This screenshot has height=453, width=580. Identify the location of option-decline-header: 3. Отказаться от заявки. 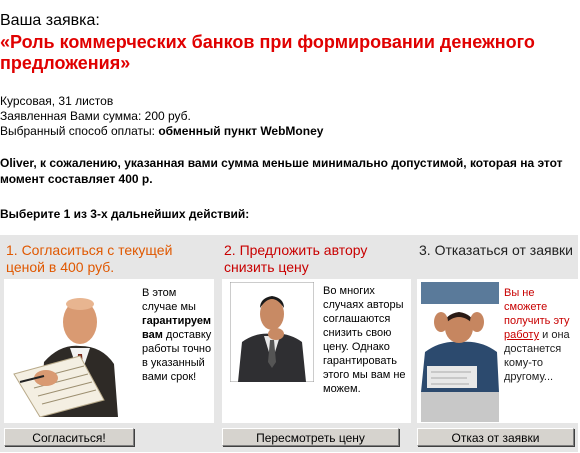
(495, 257).